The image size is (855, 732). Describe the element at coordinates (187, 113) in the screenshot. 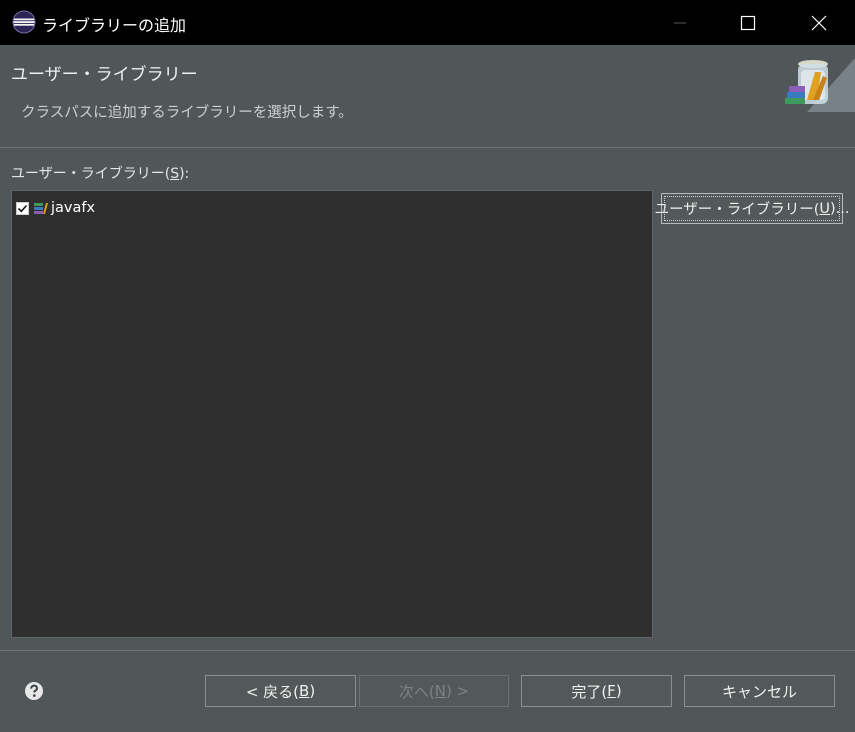

I see `page-description: クラスパスに追加するライブラリーを選択します。` at that location.